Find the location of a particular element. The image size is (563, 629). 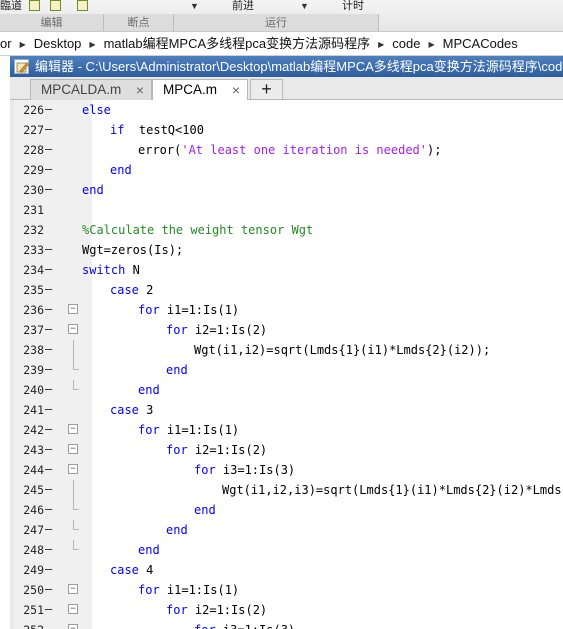

go-forward-button: 前进 is located at coordinates (243, 6).